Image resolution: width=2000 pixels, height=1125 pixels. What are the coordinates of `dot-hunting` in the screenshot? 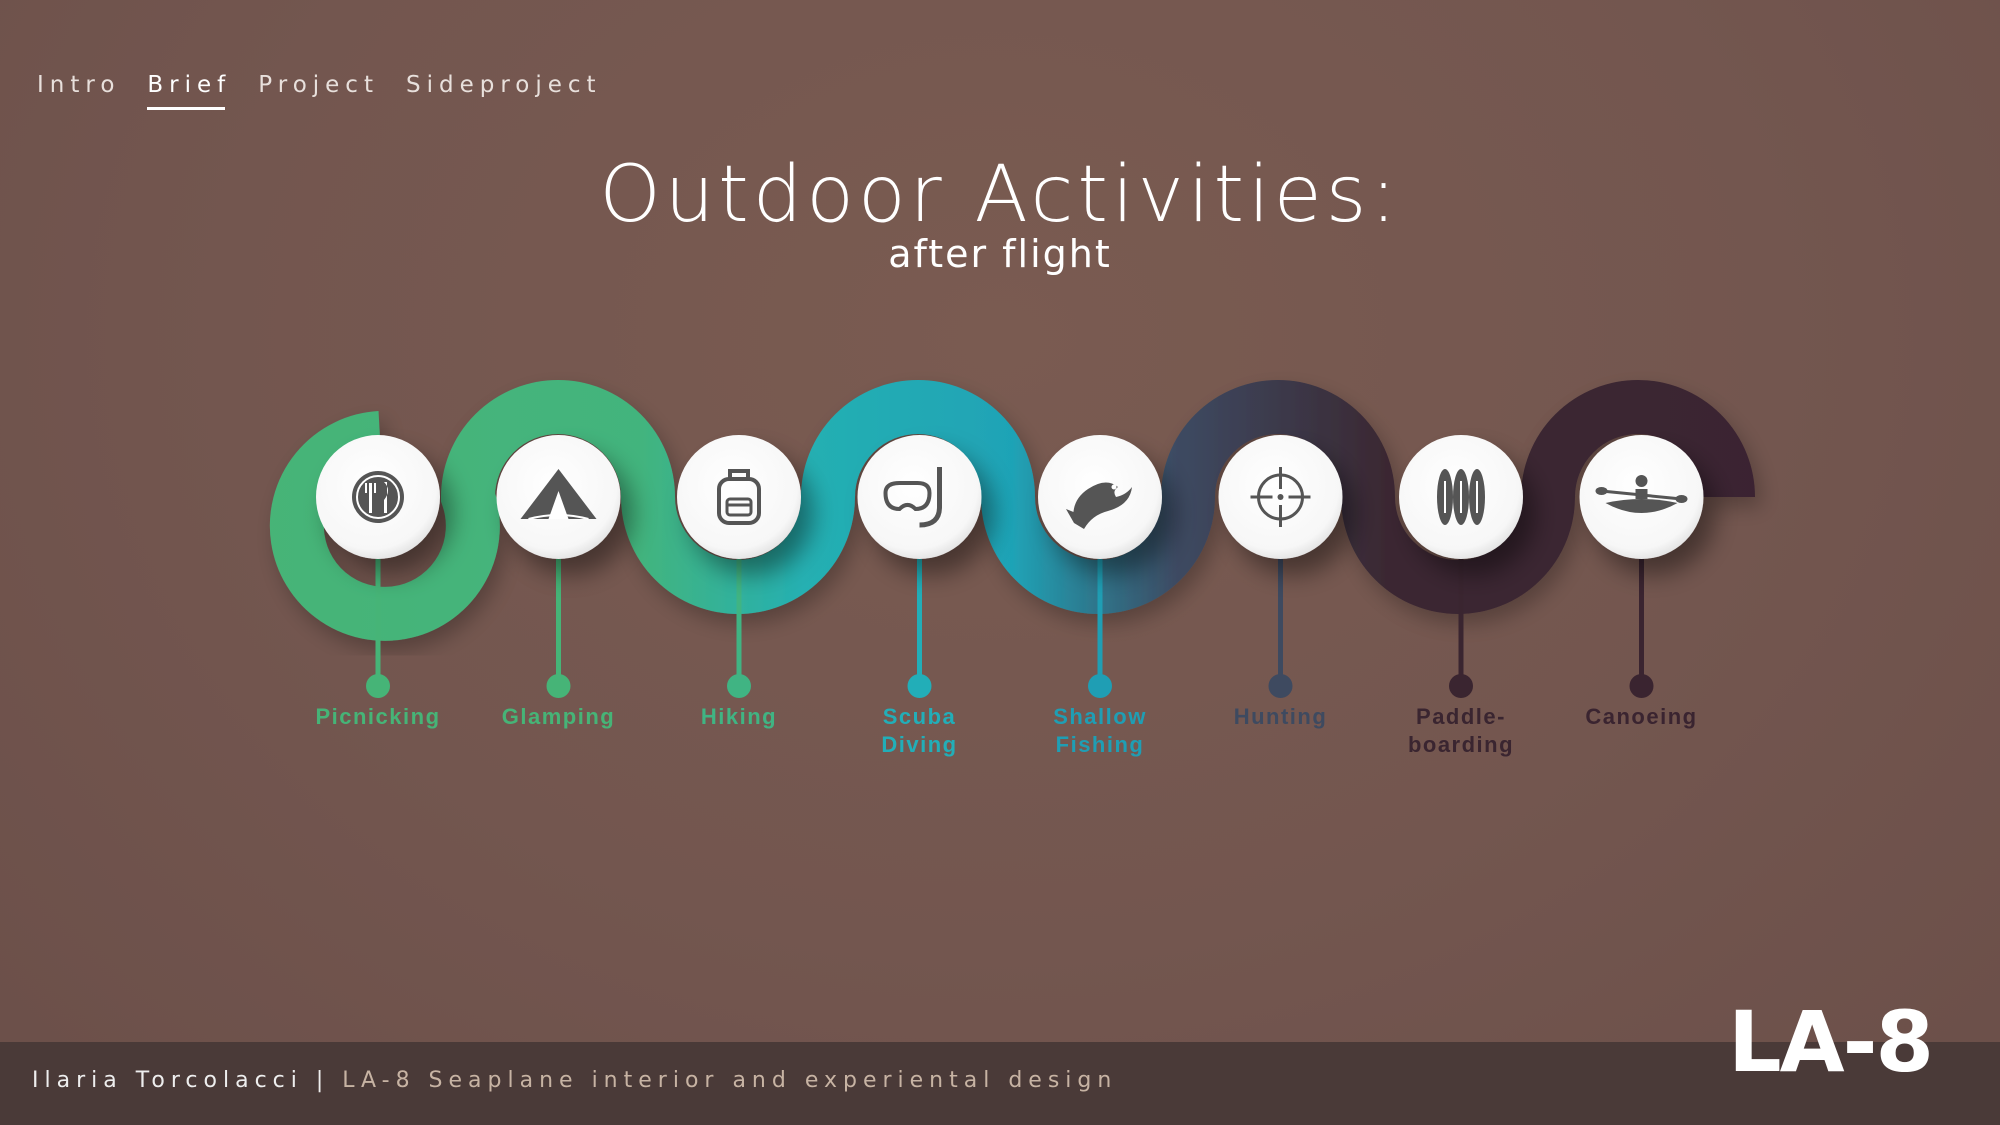 It's located at (1280, 686).